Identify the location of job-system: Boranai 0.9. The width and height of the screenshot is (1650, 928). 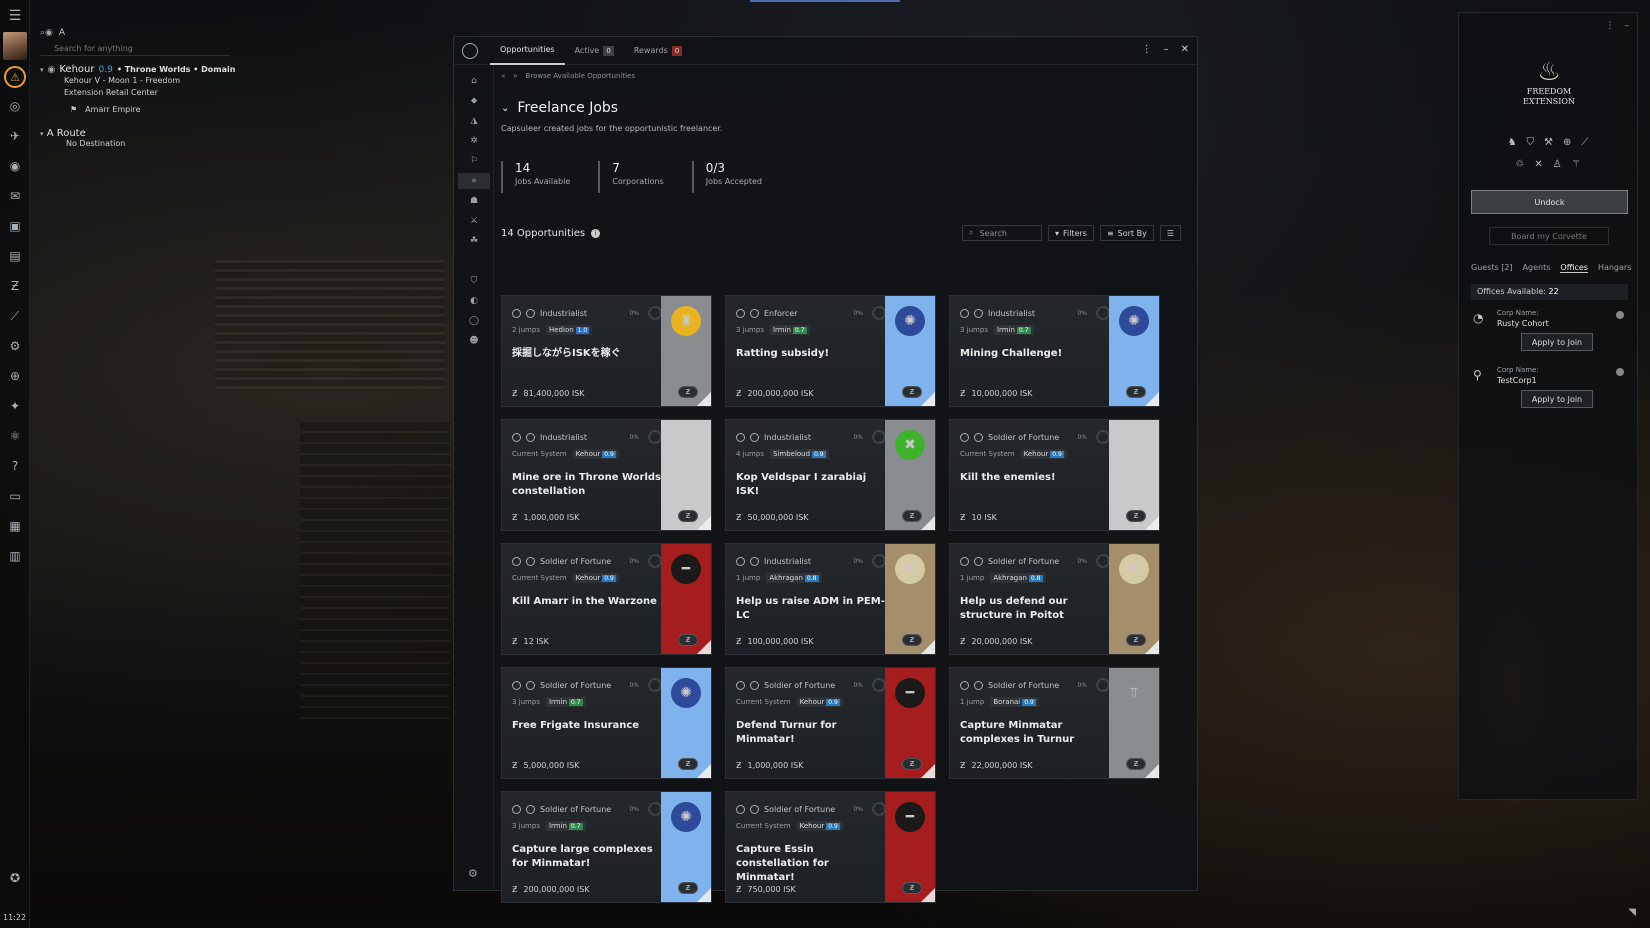
(1014, 702).